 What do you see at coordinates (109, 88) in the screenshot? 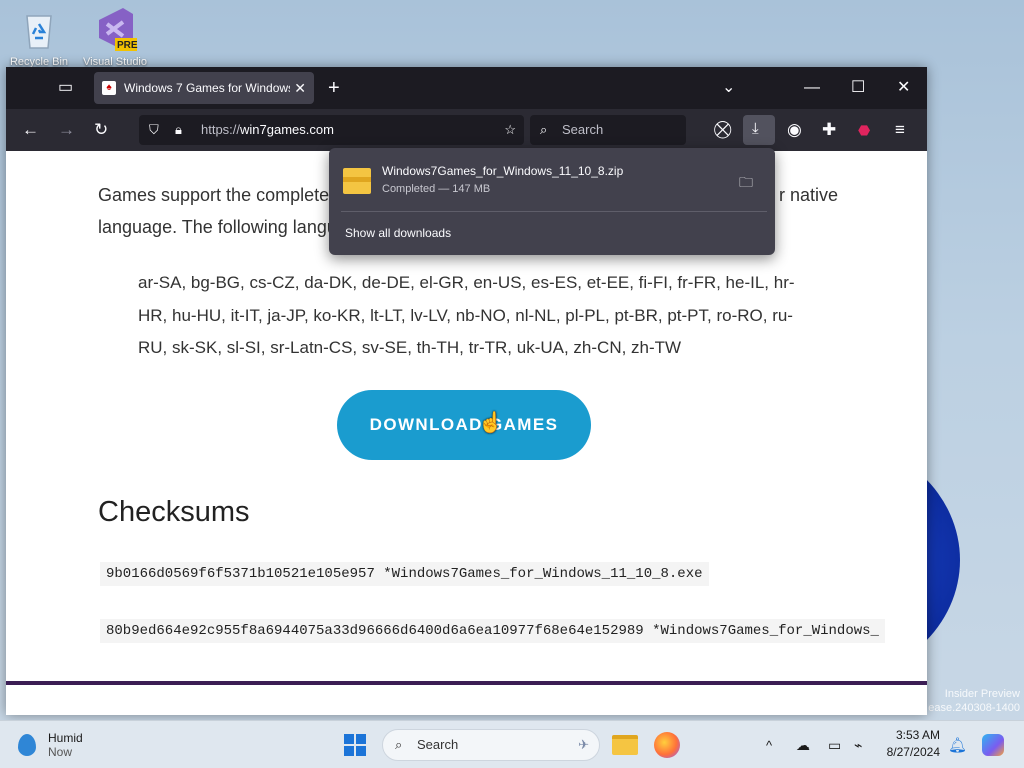
I see `site-favicon: ♠` at bounding box center [109, 88].